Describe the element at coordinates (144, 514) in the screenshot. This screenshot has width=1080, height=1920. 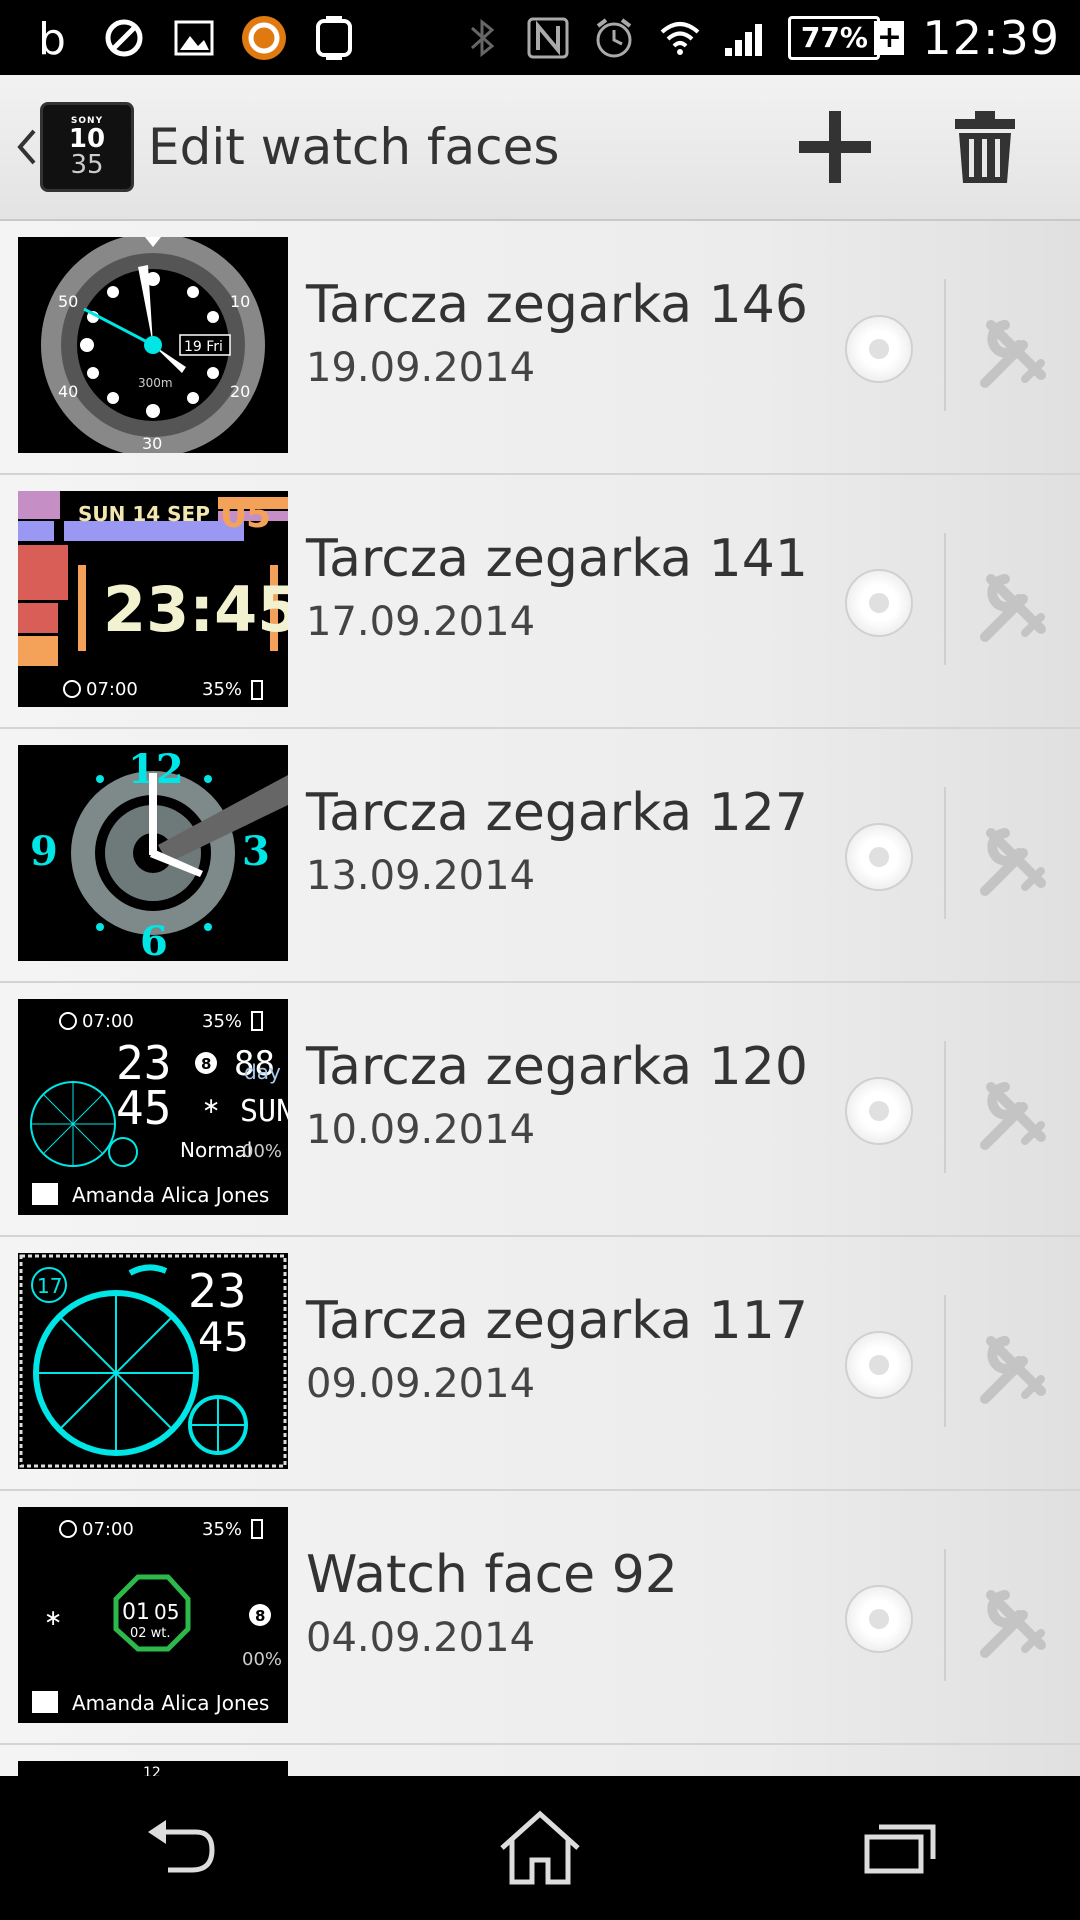
I see `date-label: SUN 14 SEP` at that location.